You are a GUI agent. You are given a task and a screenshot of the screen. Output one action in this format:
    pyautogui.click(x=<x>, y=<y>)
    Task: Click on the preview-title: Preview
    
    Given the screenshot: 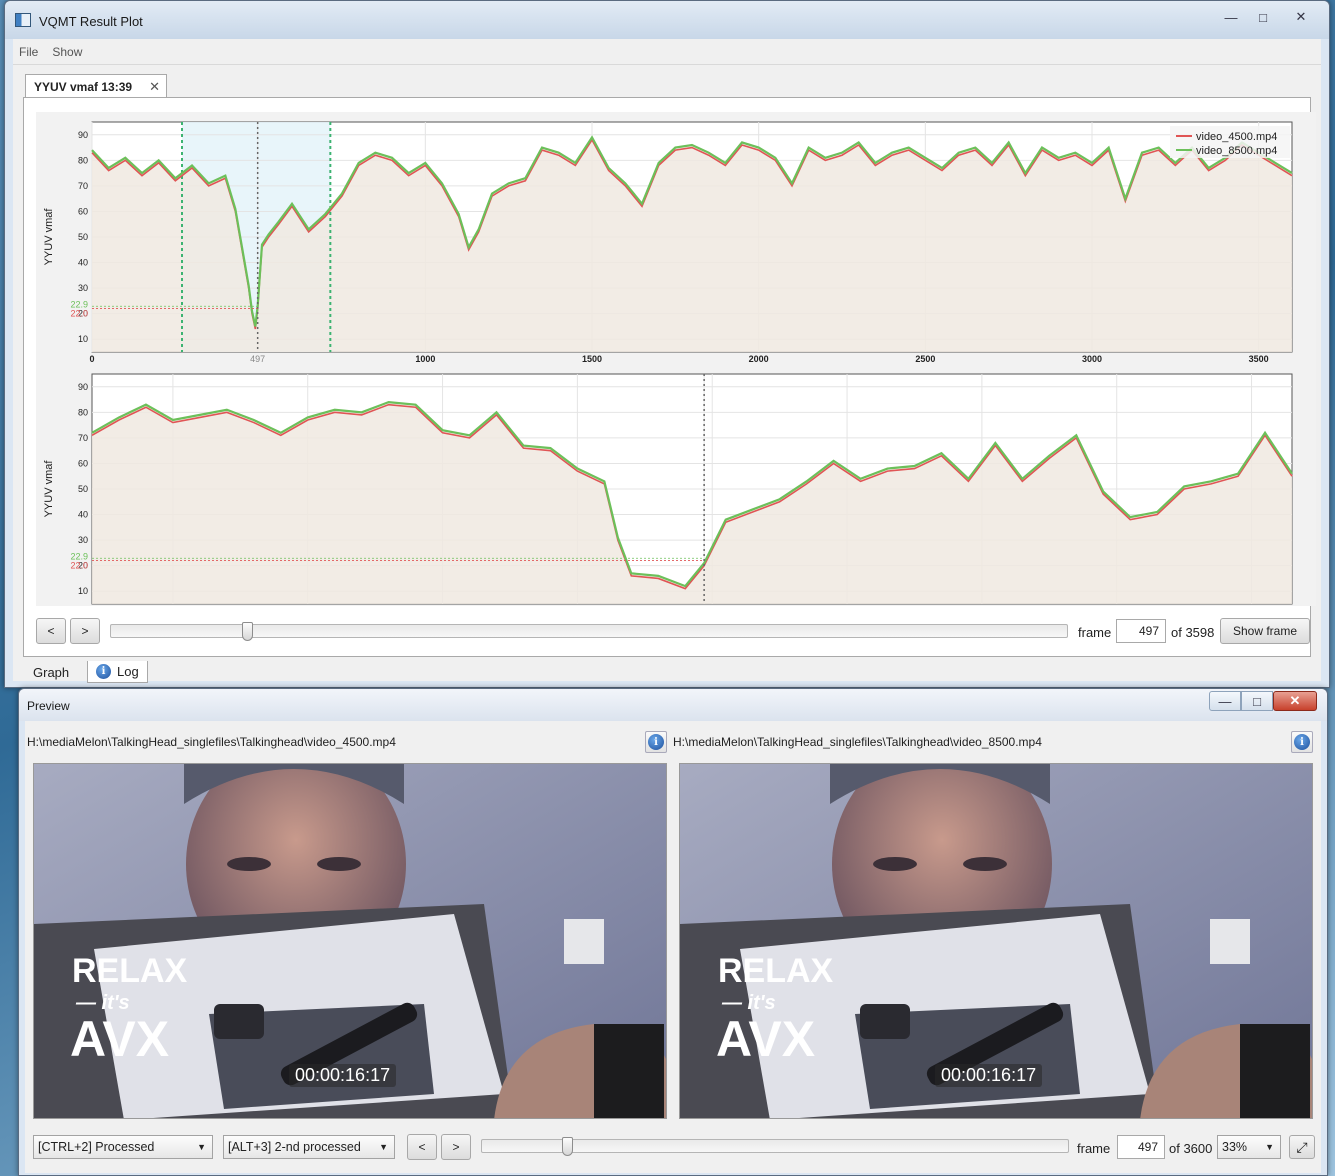 What is the action you would take?
    pyautogui.click(x=48, y=706)
    